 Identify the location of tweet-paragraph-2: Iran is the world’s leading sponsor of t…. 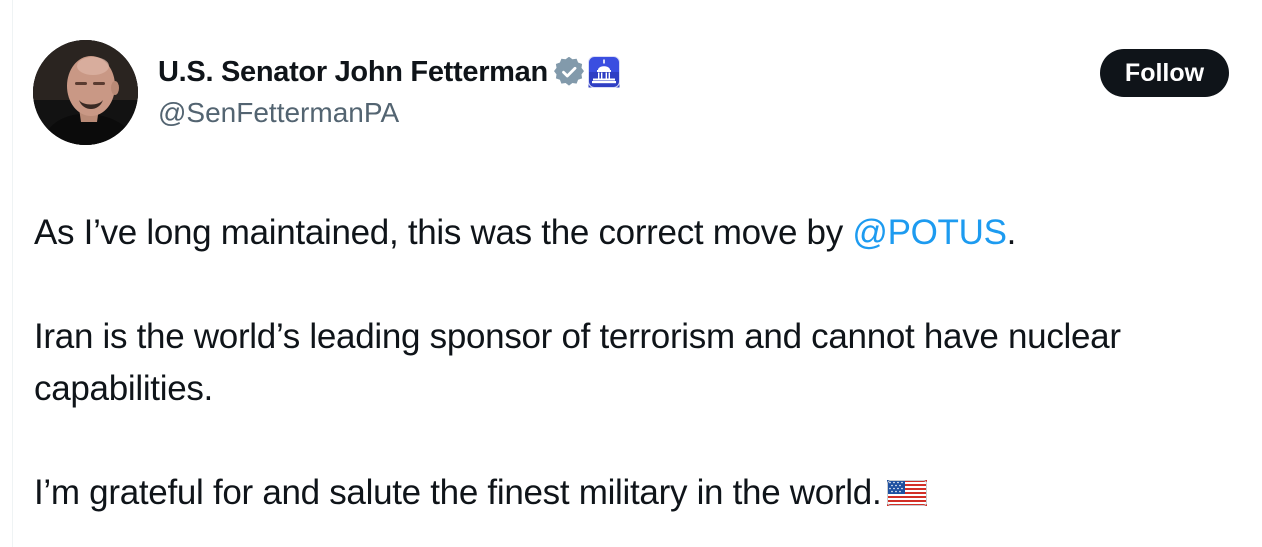
(577, 362).